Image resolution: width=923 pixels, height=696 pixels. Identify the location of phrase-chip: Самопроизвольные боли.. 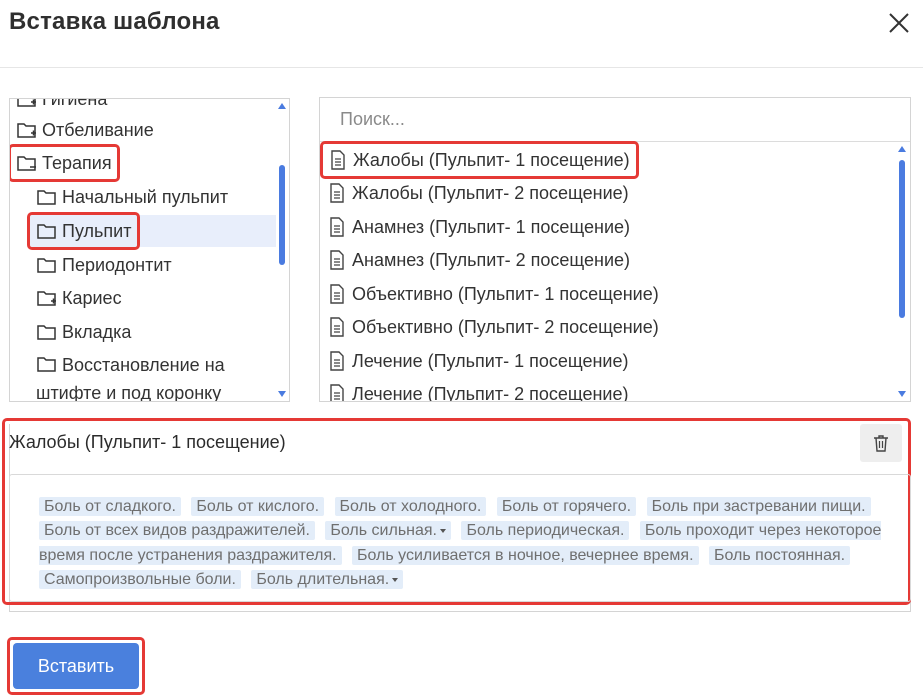
(140, 580).